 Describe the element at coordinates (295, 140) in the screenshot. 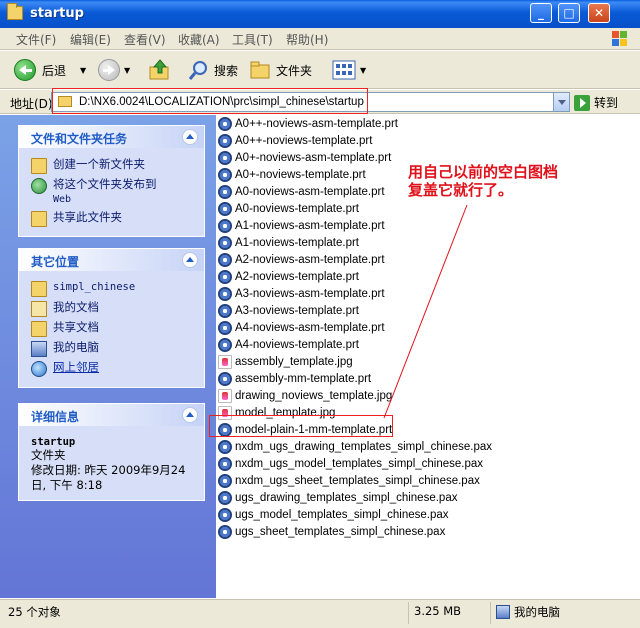

I see `file-row: A0++-noviews-template.prt` at that location.